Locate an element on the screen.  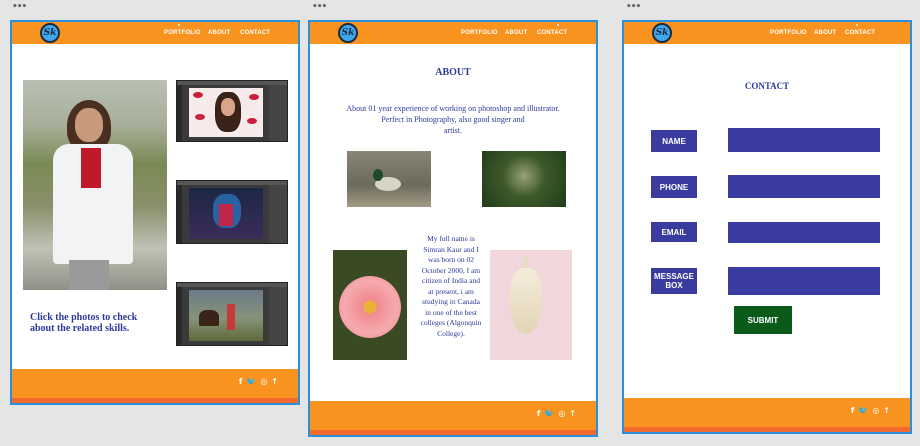
portrait-face is located at coordinates (89, 125).